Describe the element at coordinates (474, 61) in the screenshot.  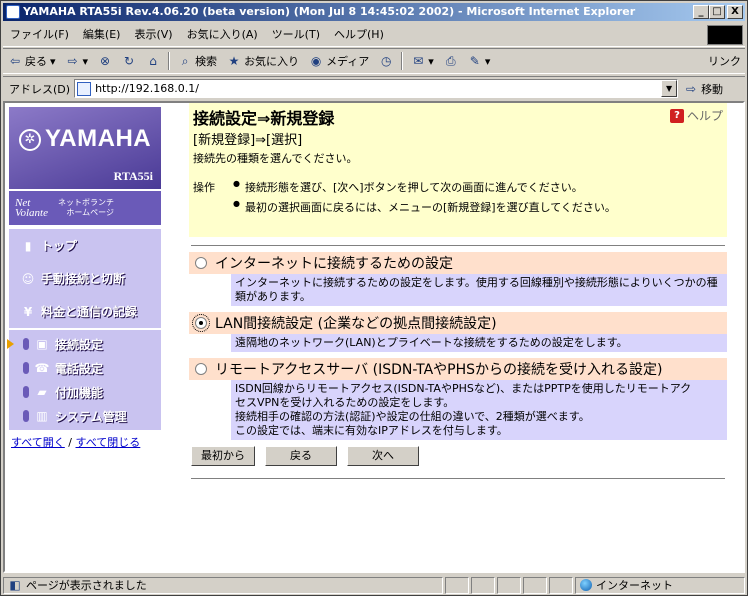
I see `edit-icon: ✎` at that location.